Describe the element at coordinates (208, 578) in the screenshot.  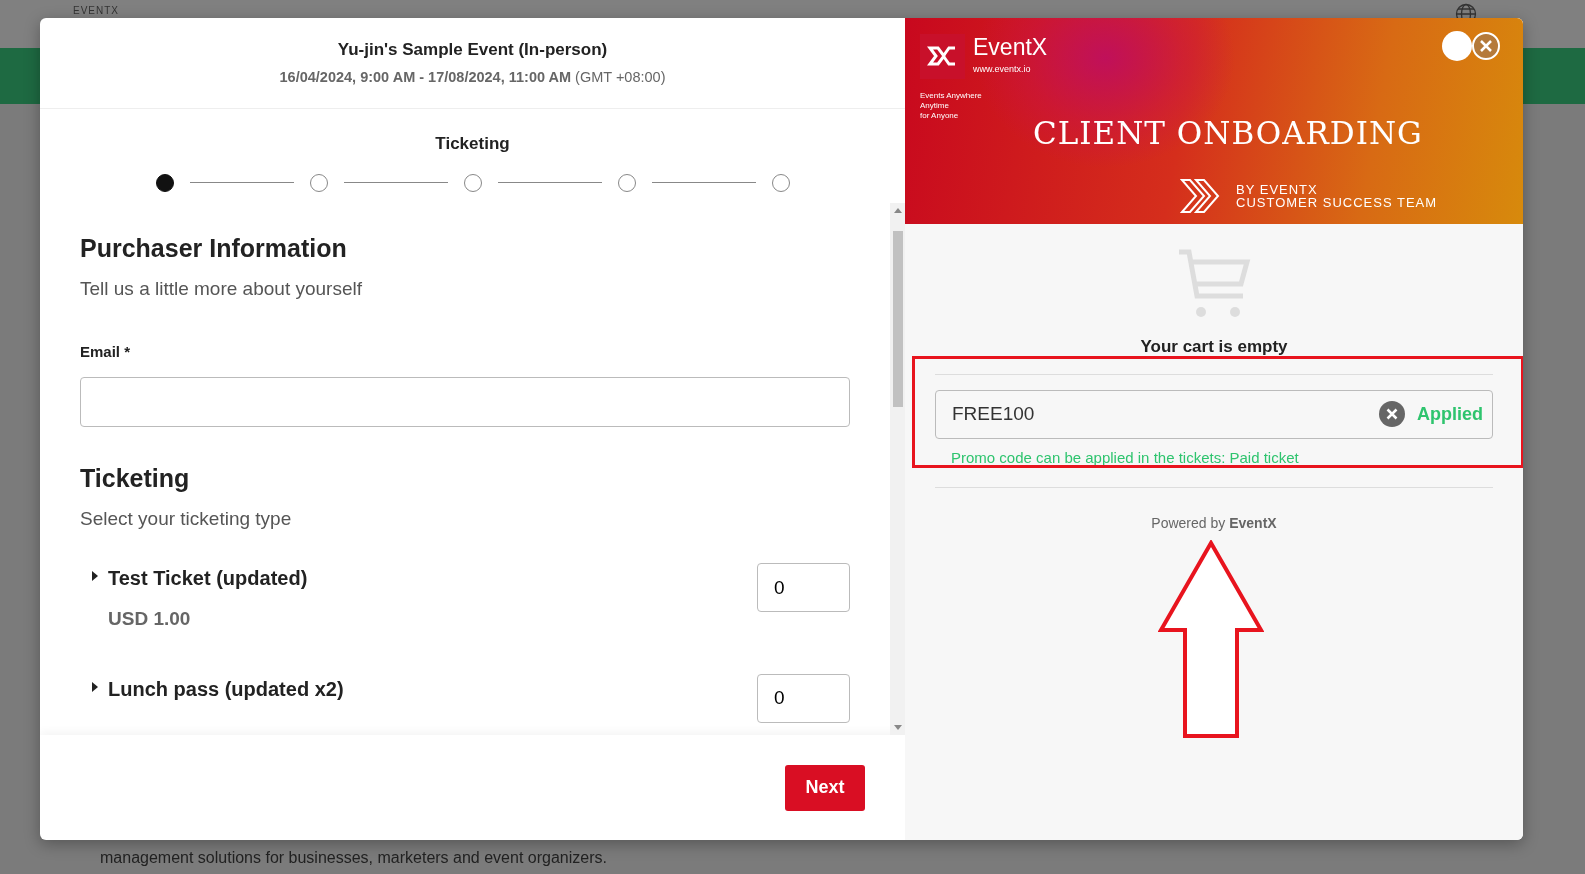
I see `ticket-name: Test Ticket (updated)` at that location.